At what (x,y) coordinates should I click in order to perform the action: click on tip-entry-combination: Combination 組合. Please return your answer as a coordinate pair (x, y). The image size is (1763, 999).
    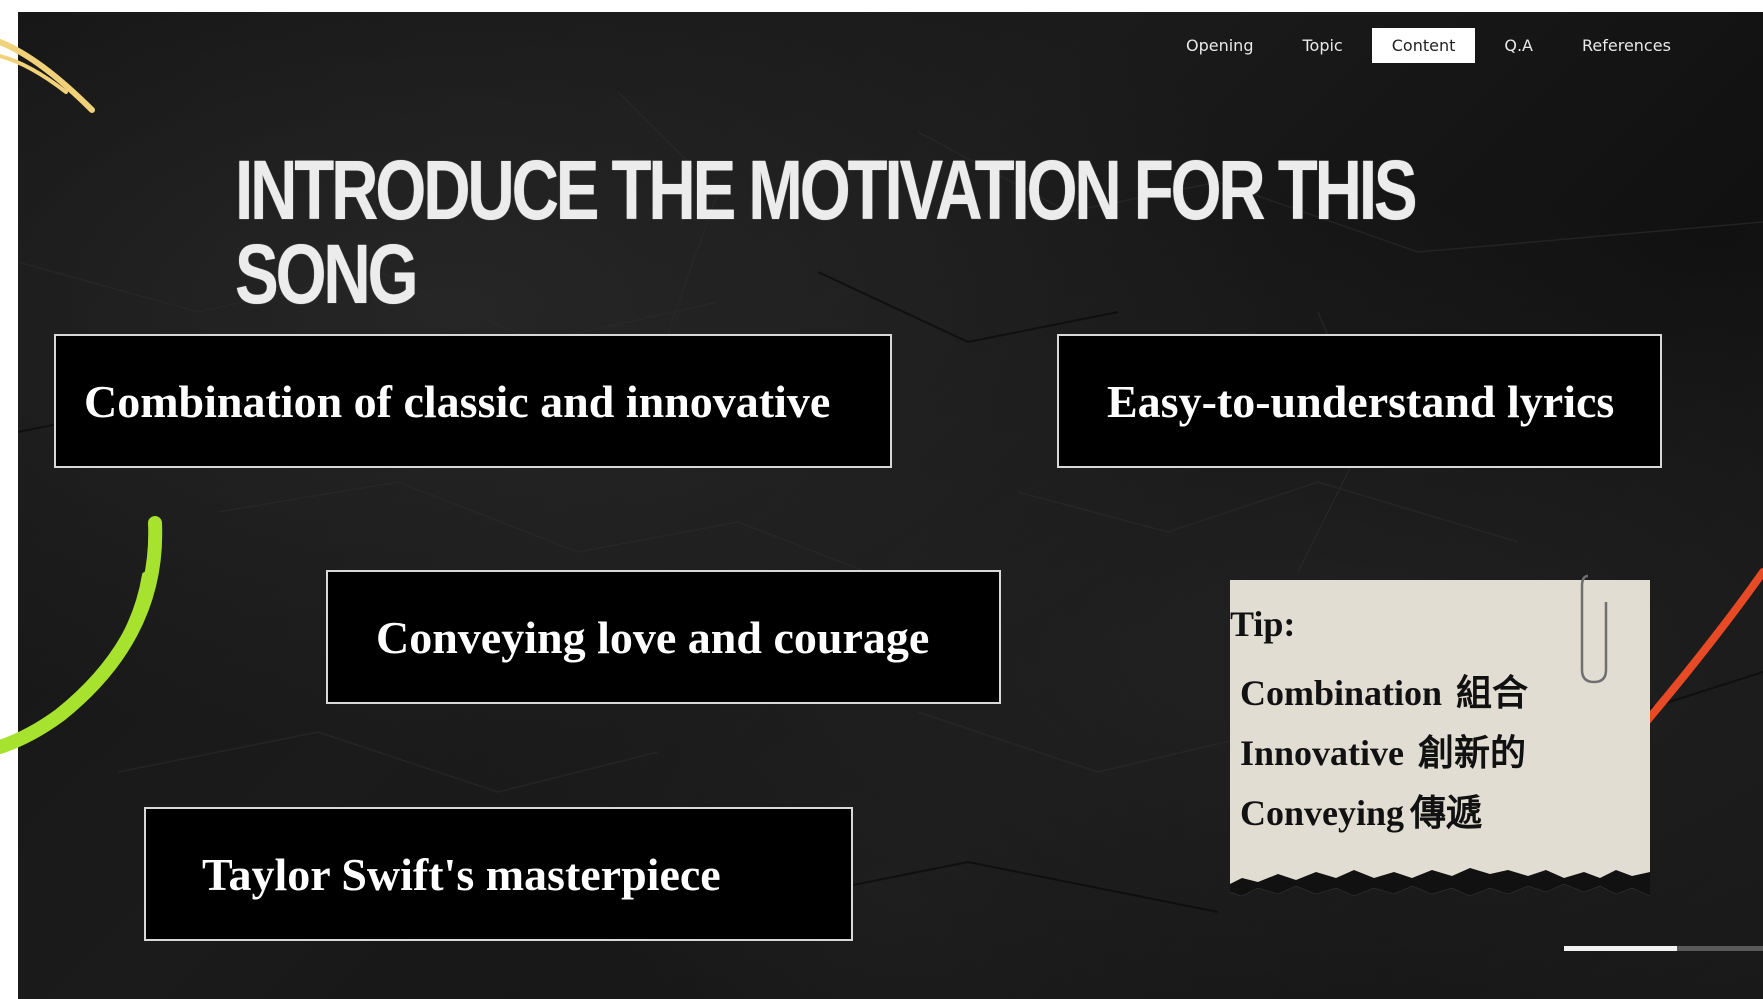
    Looking at the image, I should click on (1384, 693).